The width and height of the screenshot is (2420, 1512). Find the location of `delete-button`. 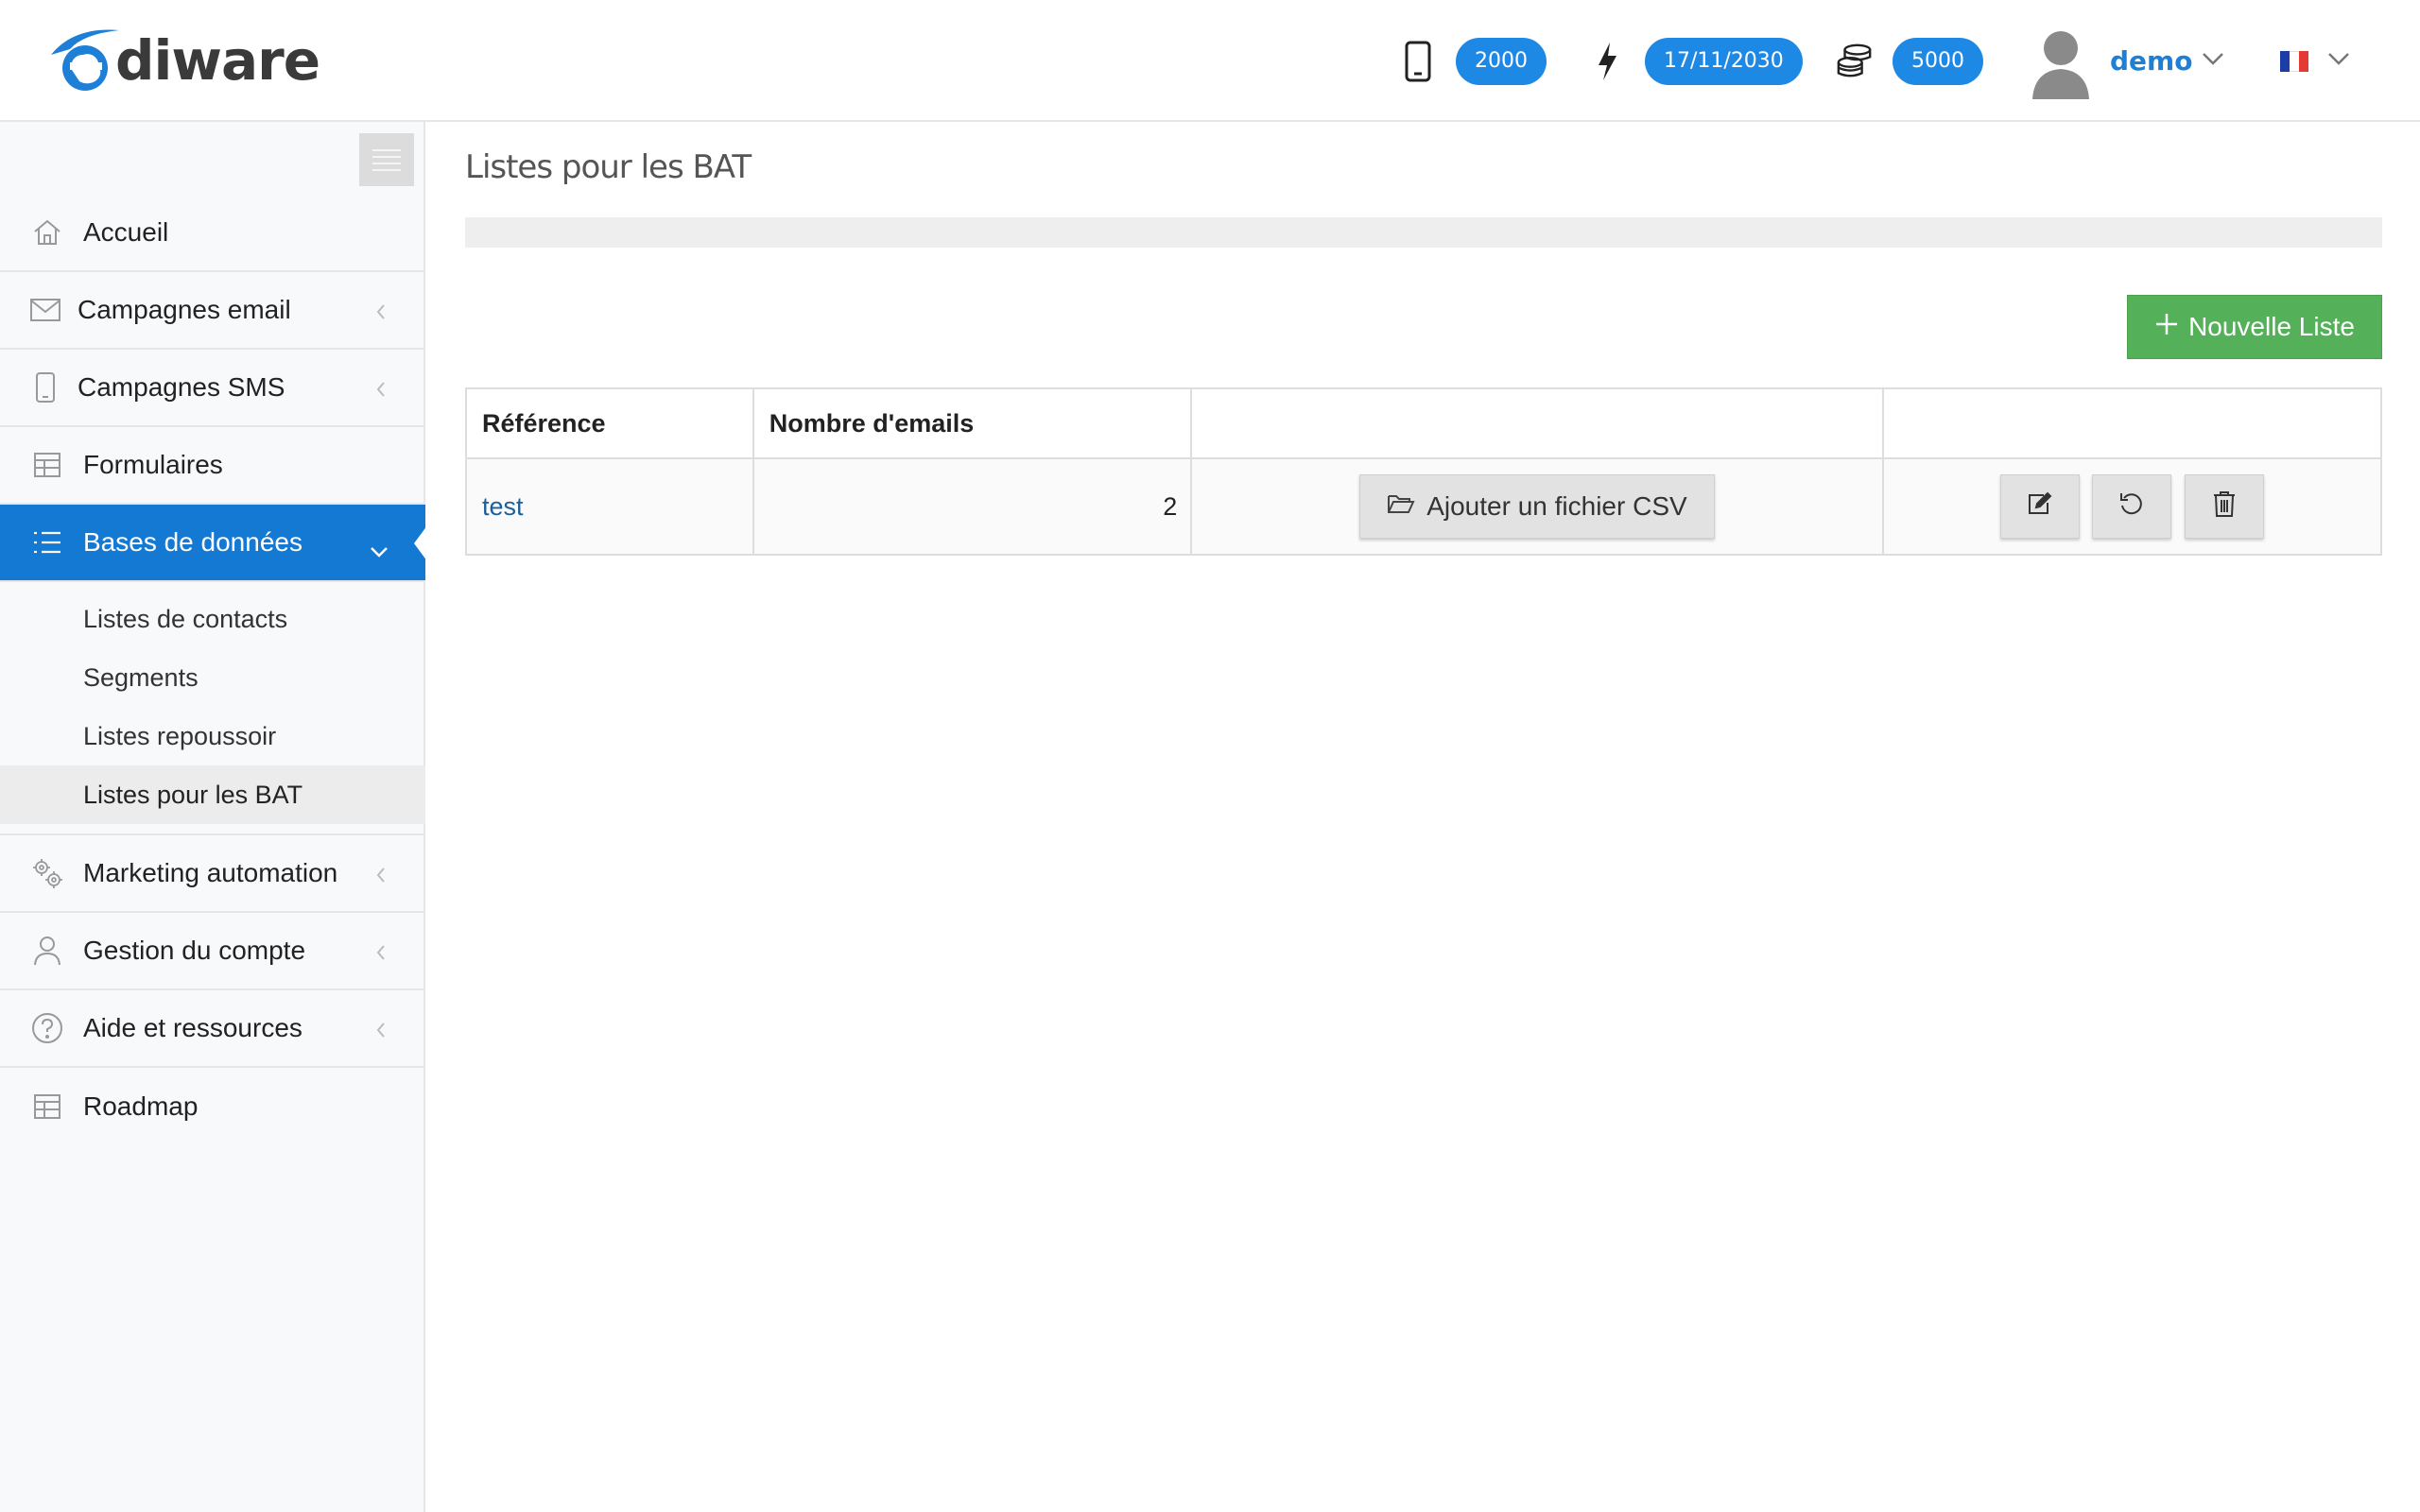

delete-button is located at coordinates (2224, 506).